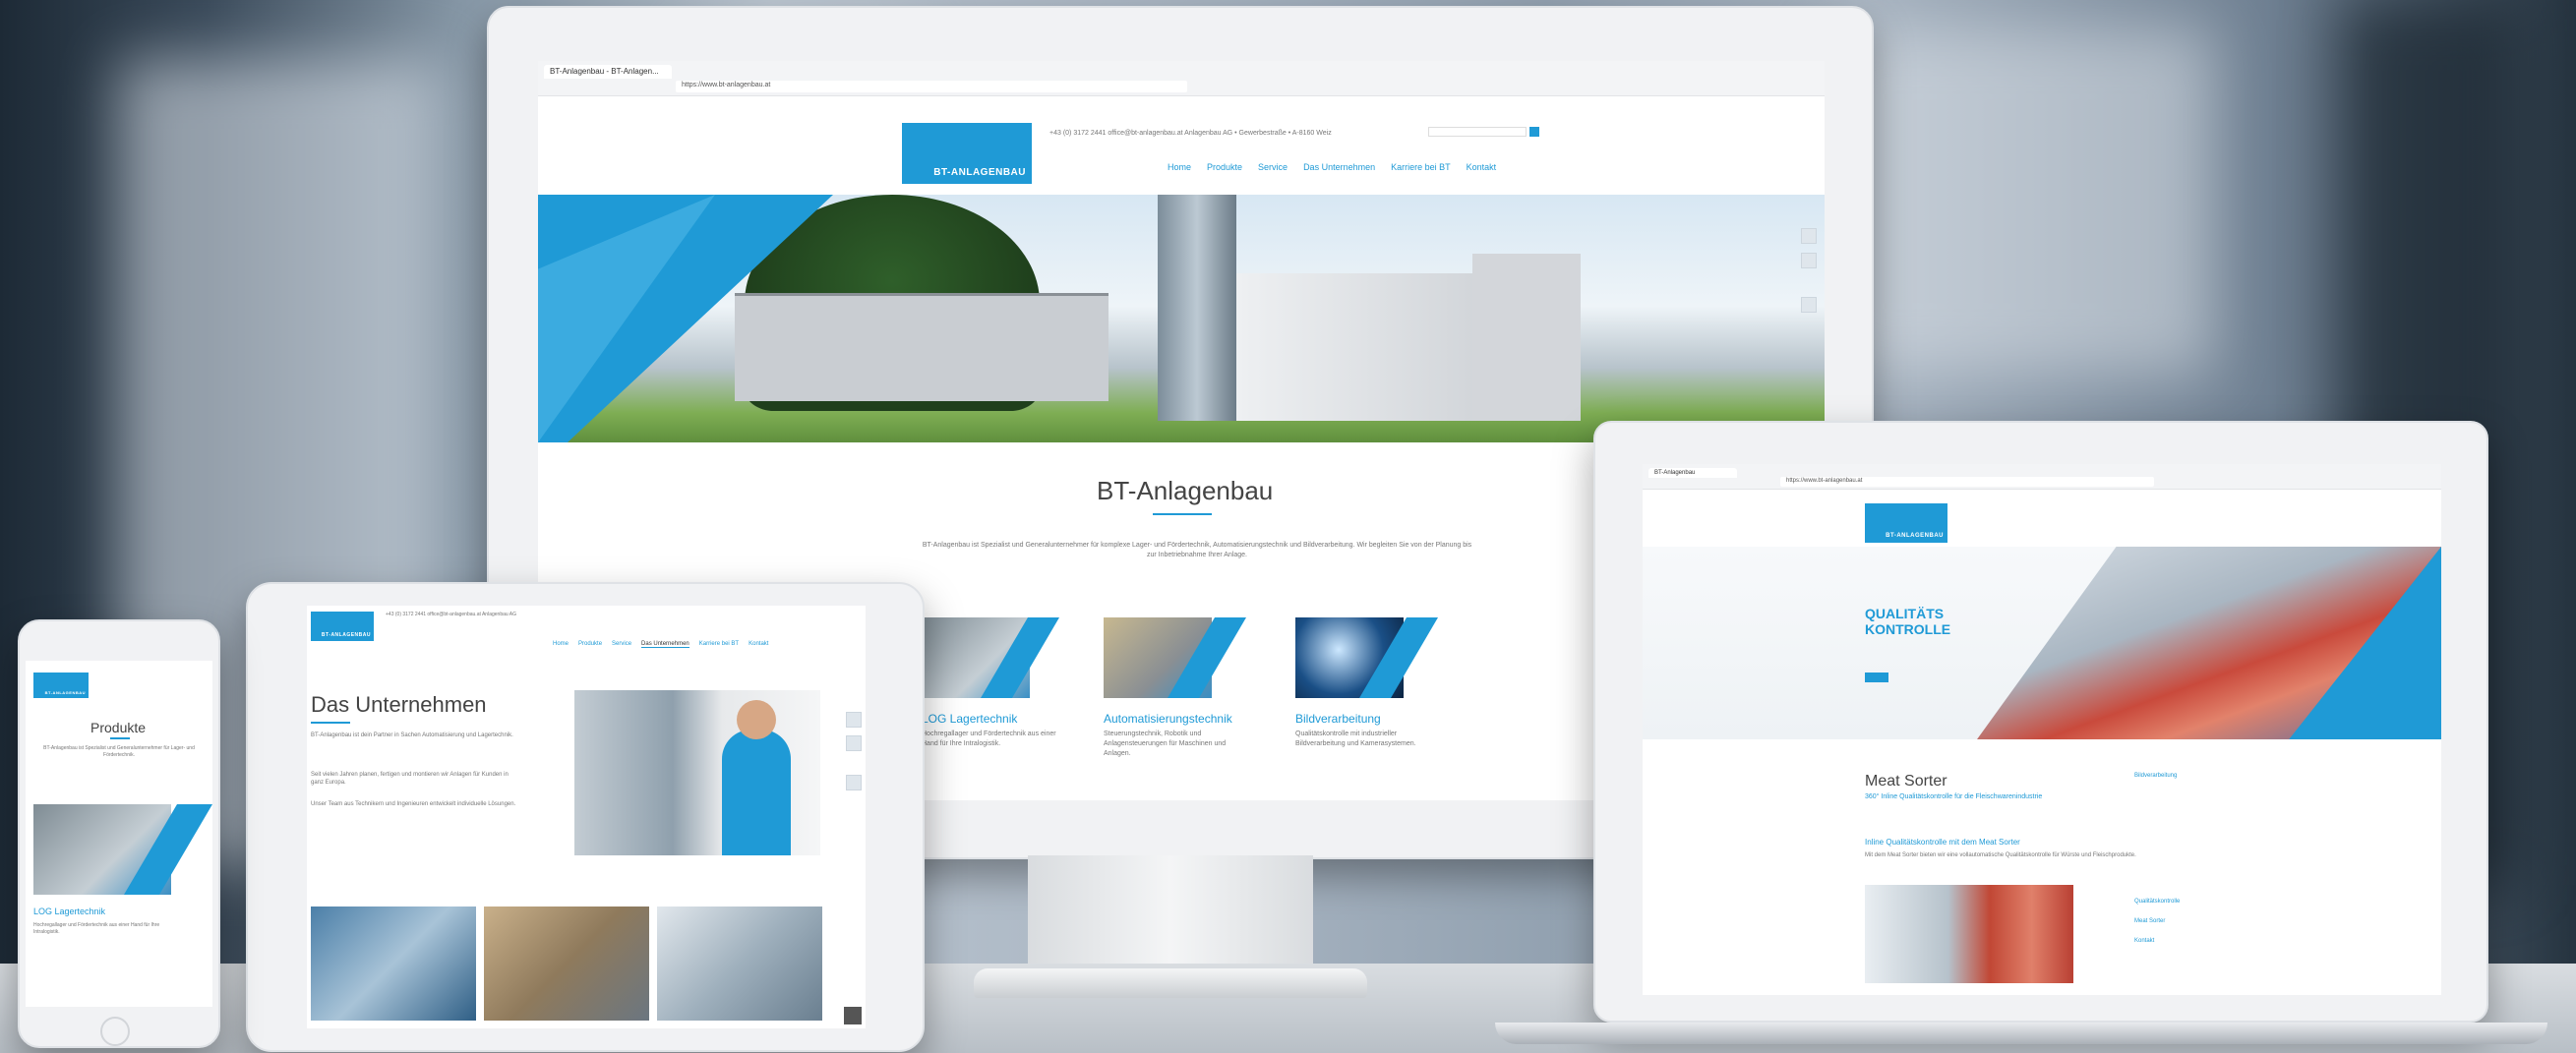 The image size is (2576, 1053). I want to click on hero-image-company-building, so click(1181, 318).